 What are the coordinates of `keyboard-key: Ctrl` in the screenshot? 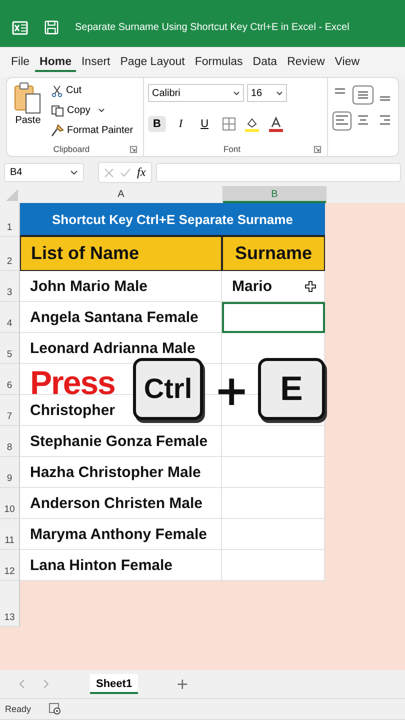 It's located at (168, 389).